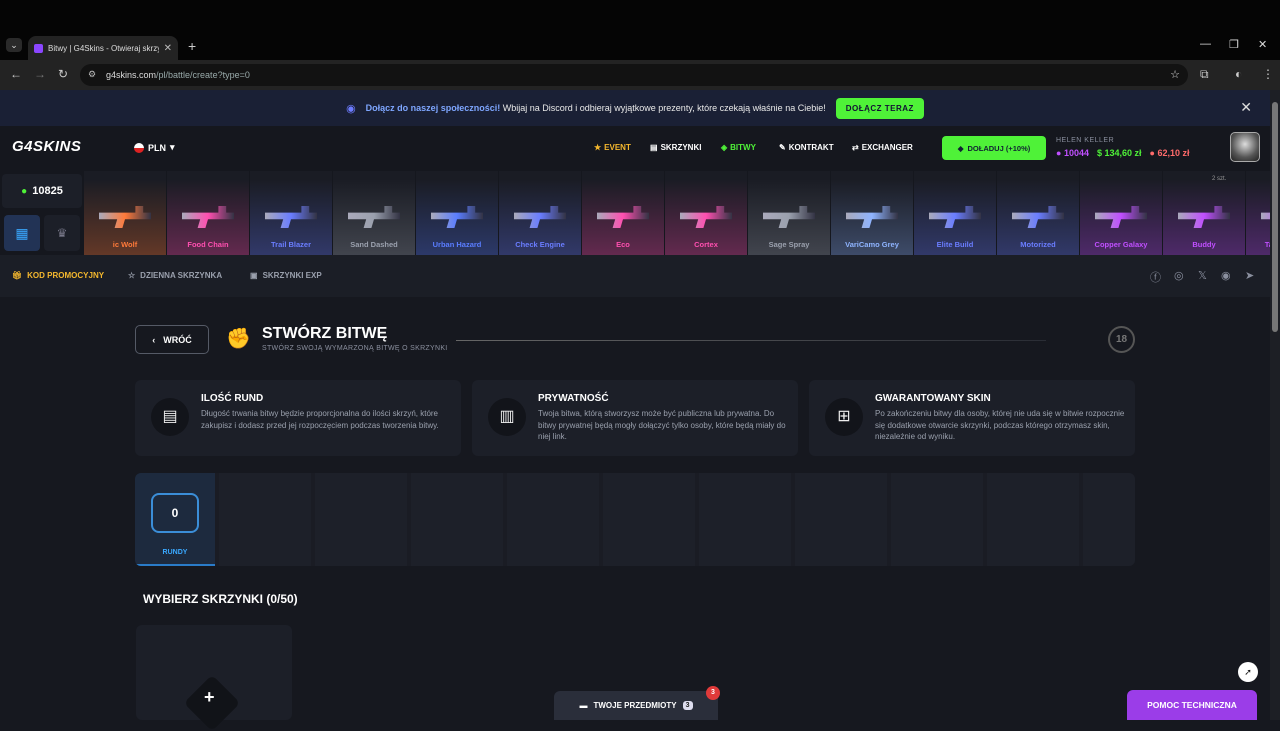  What do you see at coordinates (844, 417) in the screenshot?
I see `gift-box-icon: ⊞` at bounding box center [844, 417].